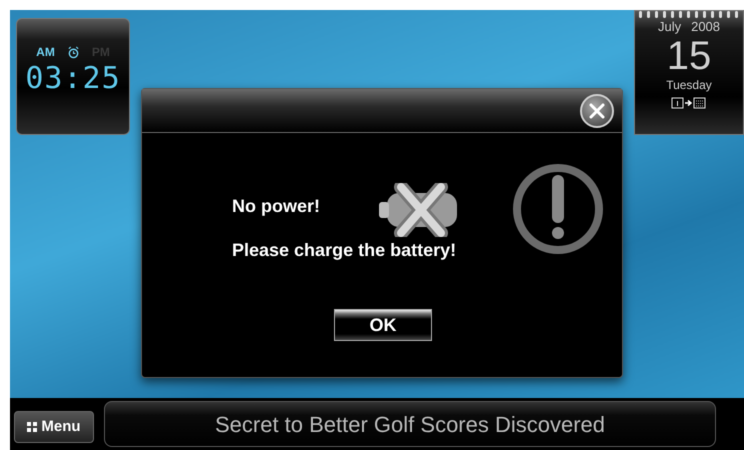  I want to click on ok-button: OK, so click(383, 325).